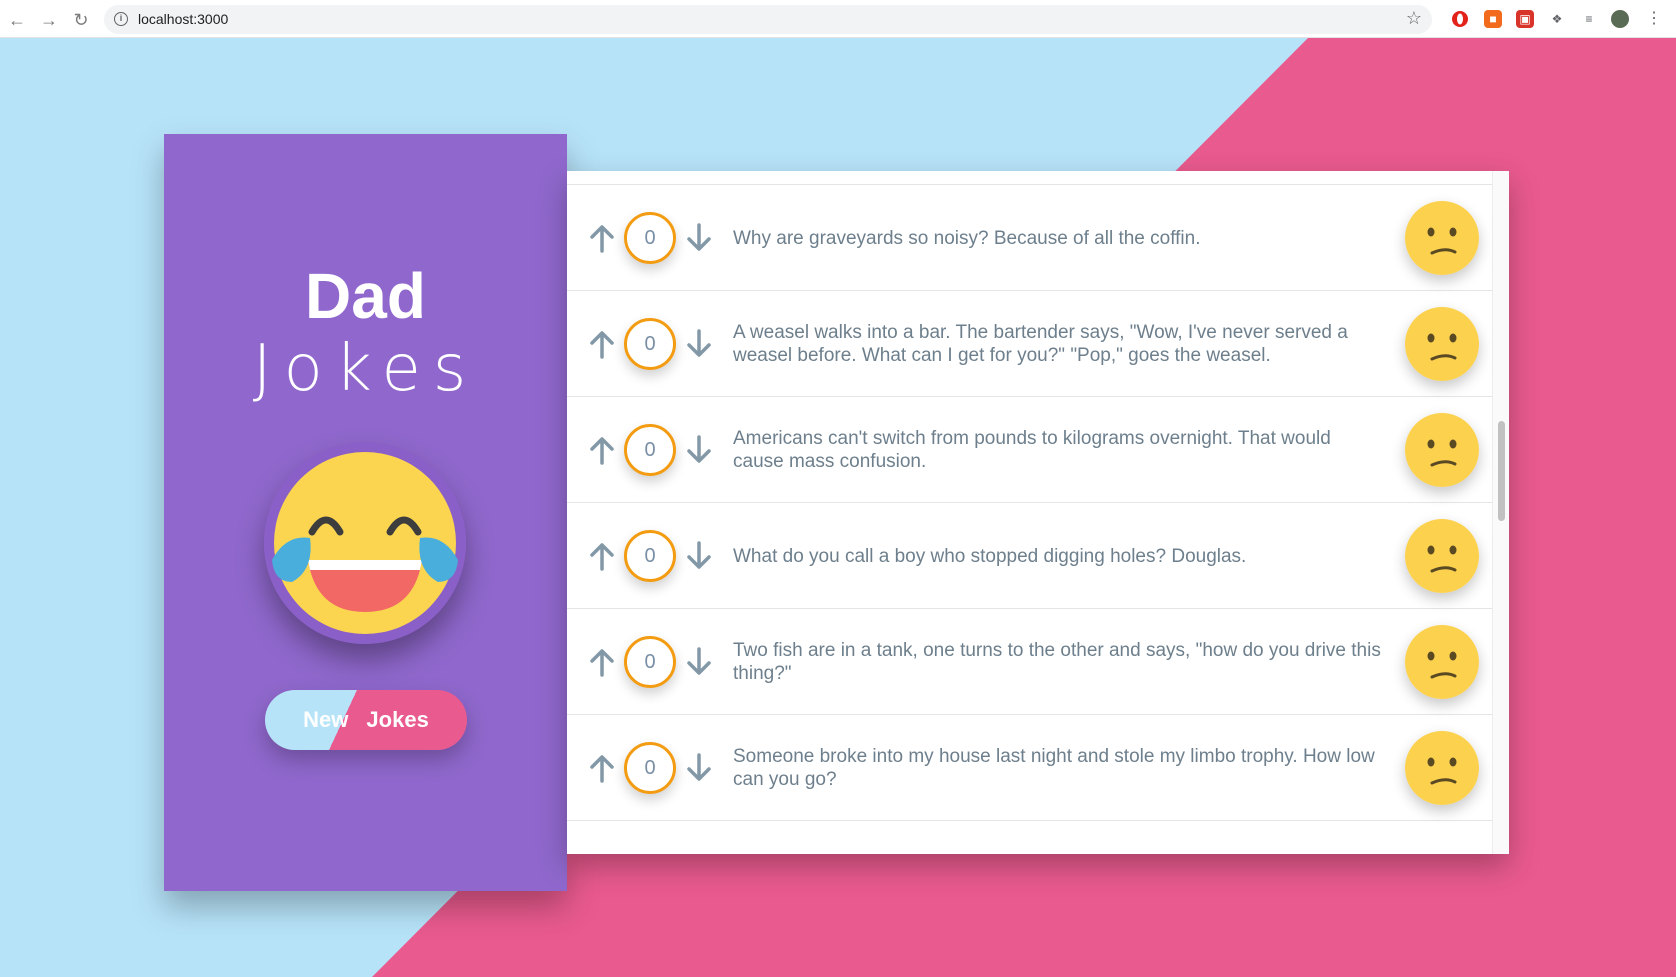 Image resolution: width=1676 pixels, height=977 pixels. Describe the element at coordinates (17, 20) in the screenshot. I see `arrow-left-icon: ←` at that location.